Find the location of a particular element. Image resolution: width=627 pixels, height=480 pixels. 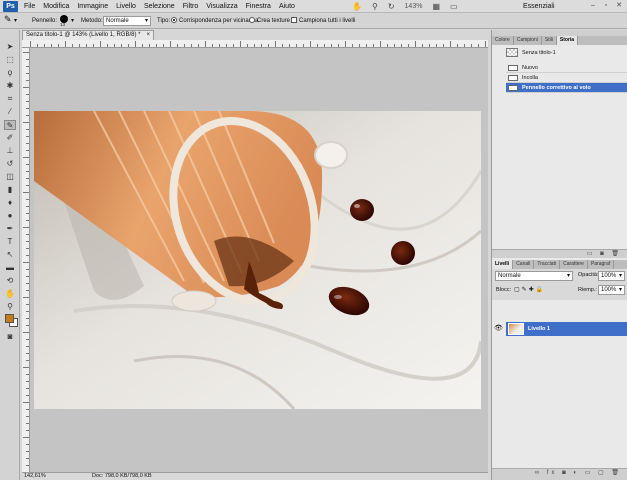

mode-select: Normale is located at coordinates (127, 21).